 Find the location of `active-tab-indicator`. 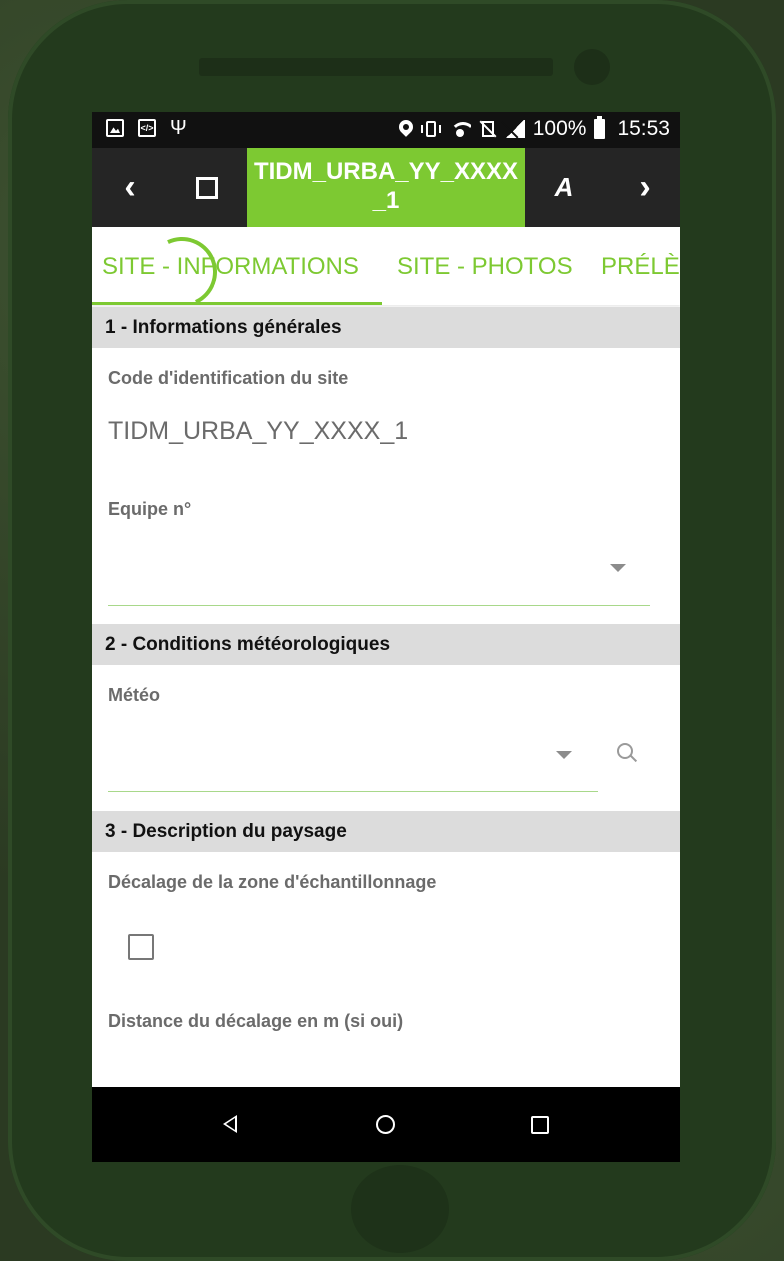

active-tab-indicator is located at coordinates (237, 303).